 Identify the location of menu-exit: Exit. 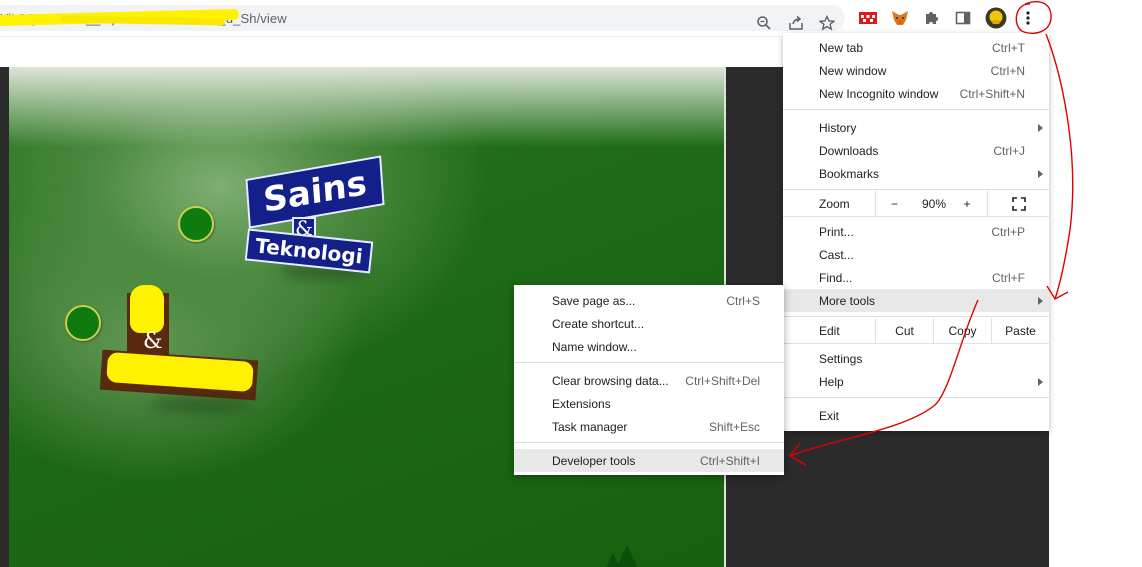
(916, 415).